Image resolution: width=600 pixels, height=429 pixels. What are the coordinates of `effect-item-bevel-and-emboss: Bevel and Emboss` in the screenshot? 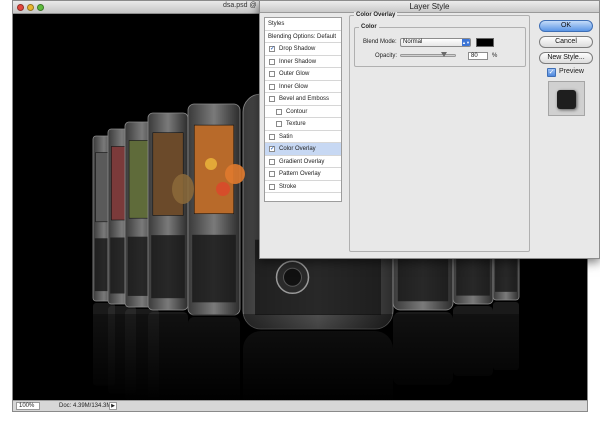 It's located at (303, 99).